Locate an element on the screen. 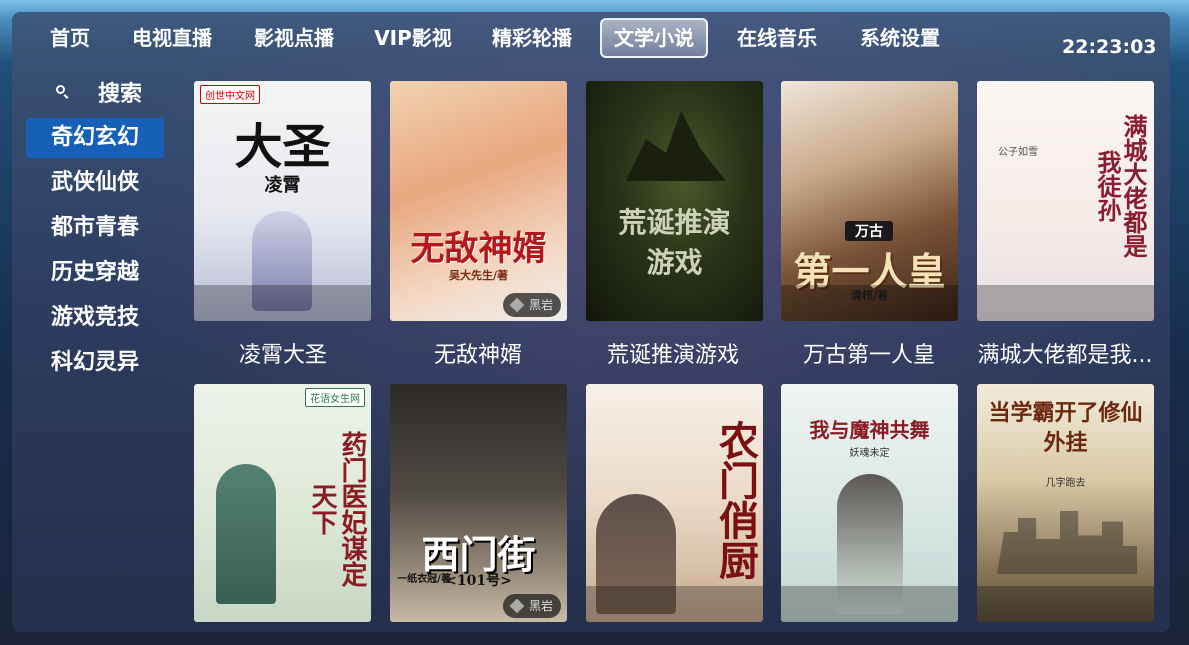  nav-live-tv: 电视直播 is located at coordinates (172, 38).